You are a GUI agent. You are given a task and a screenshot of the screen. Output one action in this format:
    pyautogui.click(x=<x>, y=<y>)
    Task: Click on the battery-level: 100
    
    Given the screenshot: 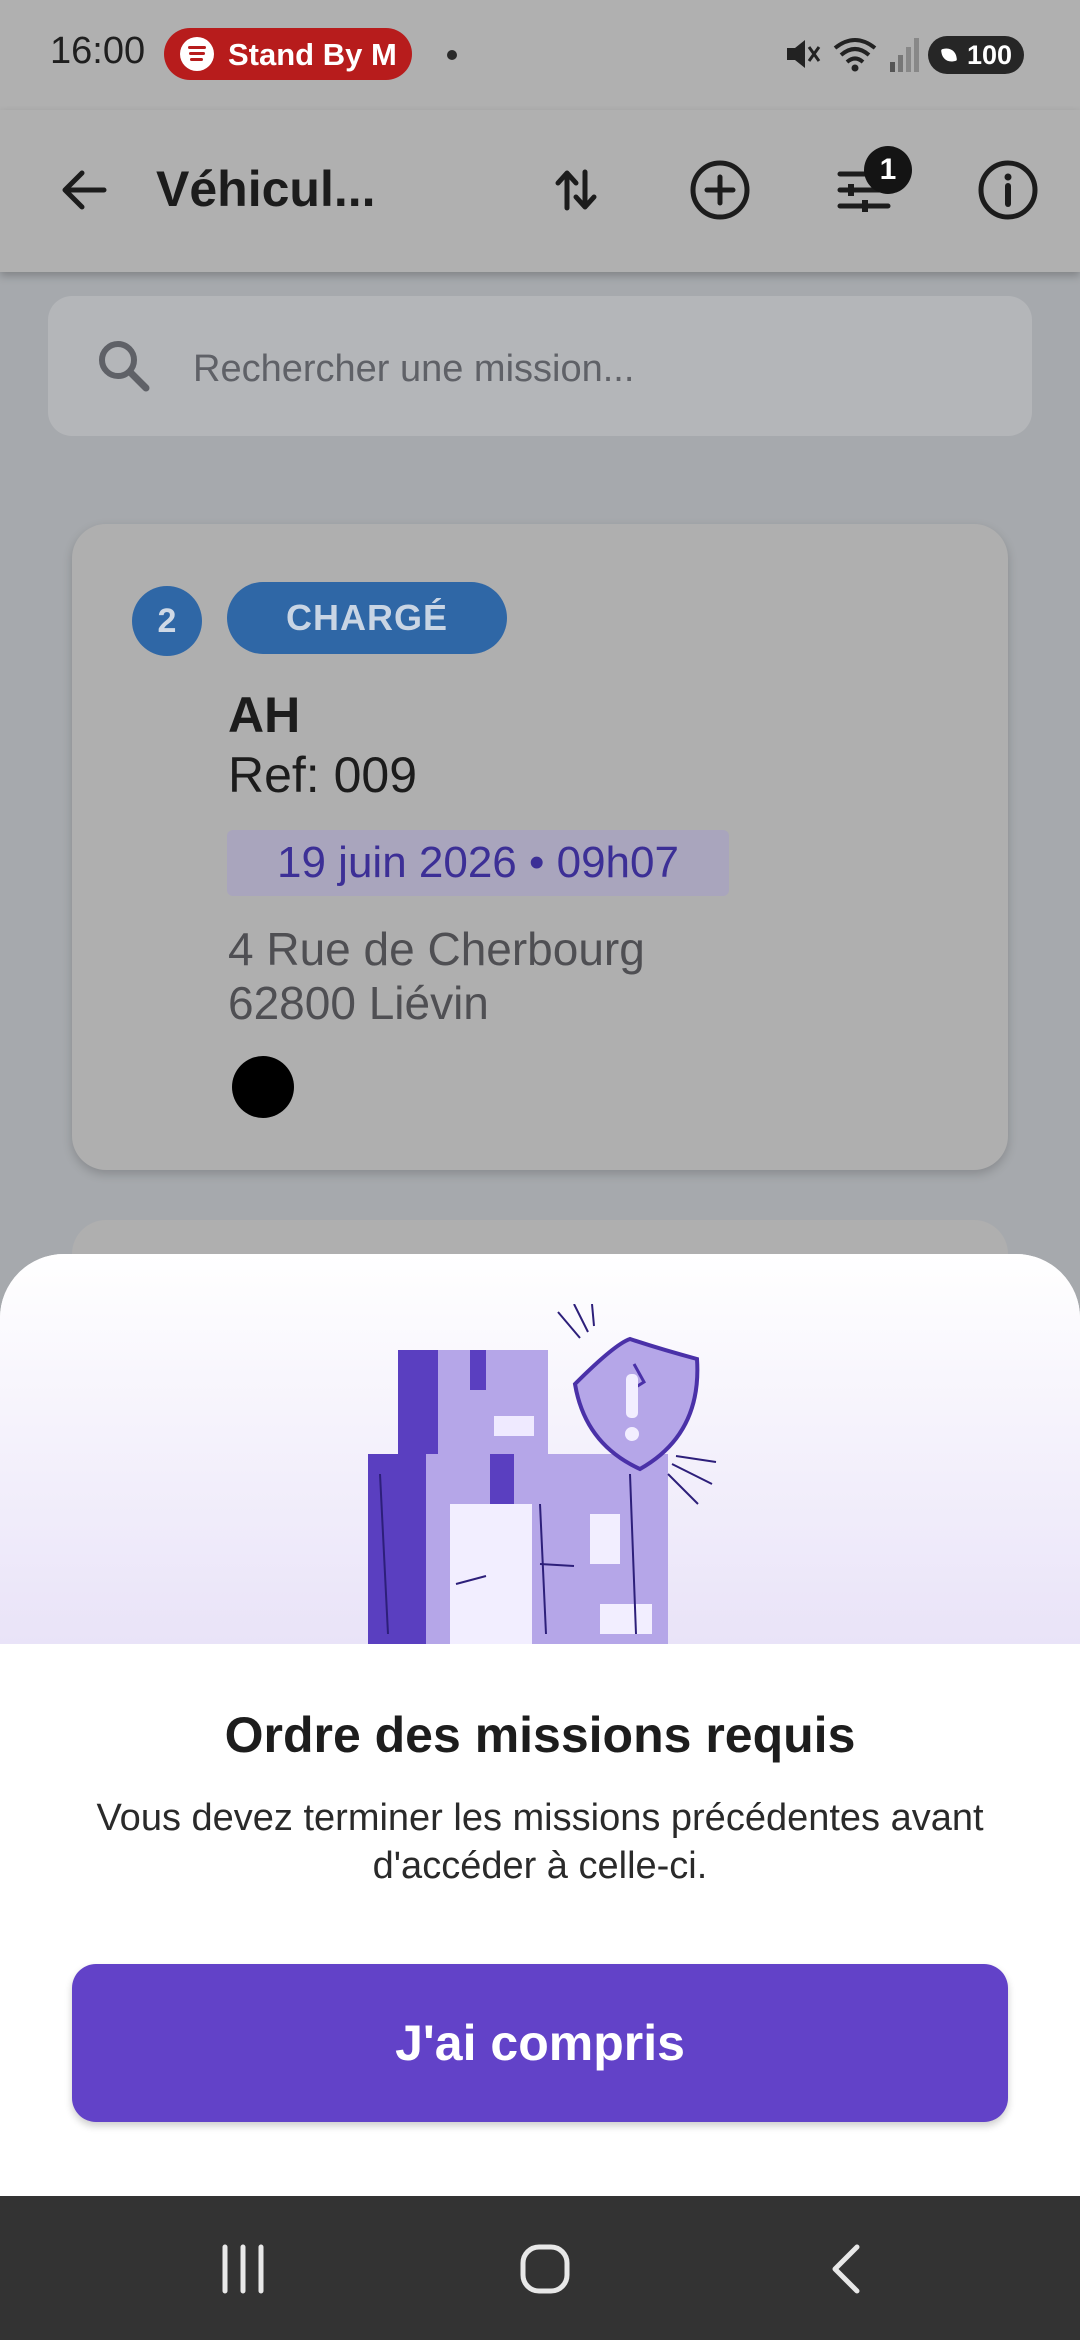 What is the action you would take?
    pyautogui.click(x=989, y=54)
    